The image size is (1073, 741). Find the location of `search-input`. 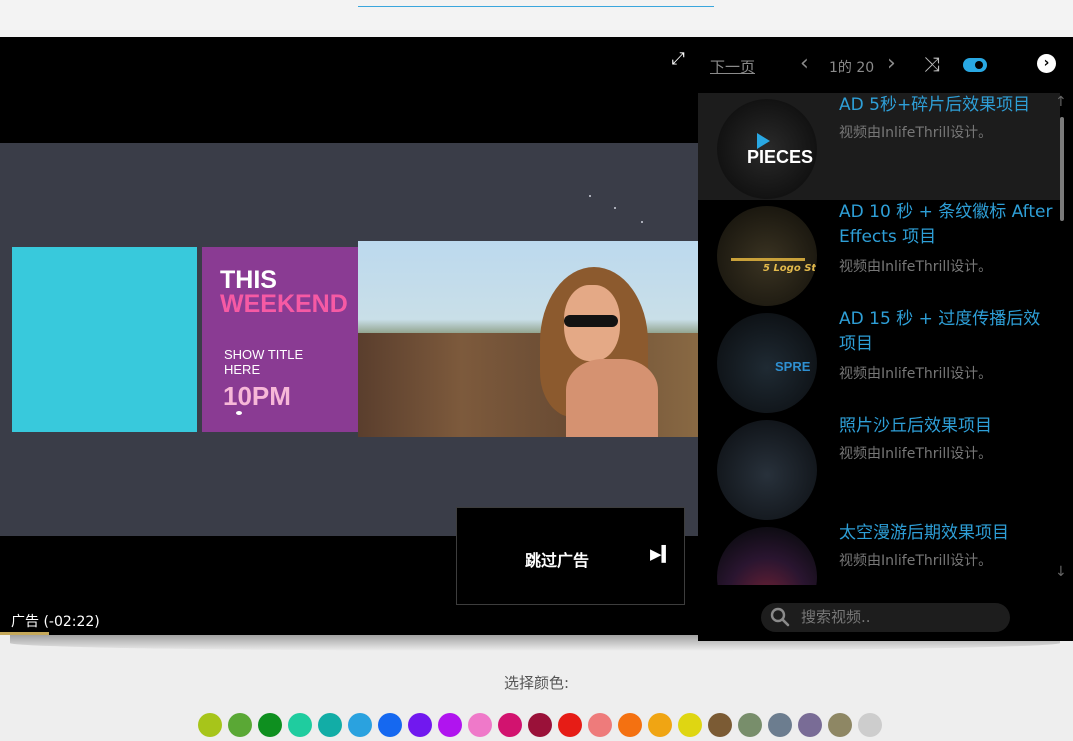

search-input is located at coordinates (901, 617).